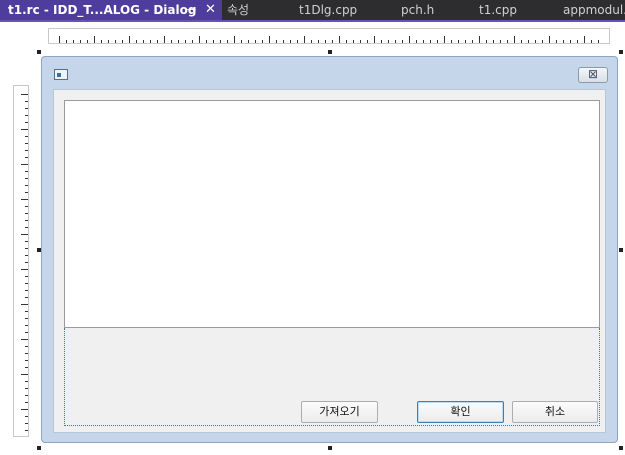 Image resolution: width=625 pixels, height=455 pixels. Describe the element at coordinates (39, 448) in the screenshot. I see `resize-handle-bottom-left` at that location.